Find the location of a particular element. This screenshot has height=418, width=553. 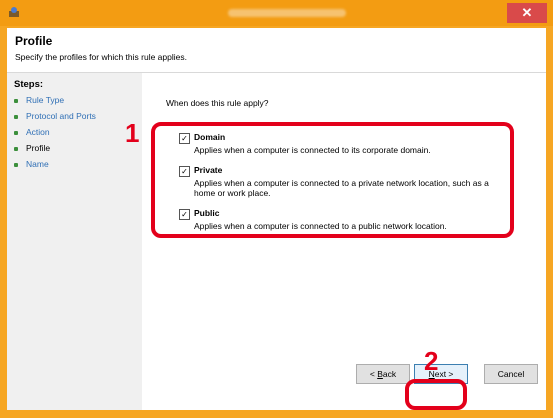

steps-title: Steps: is located at coordinates (29, 84).